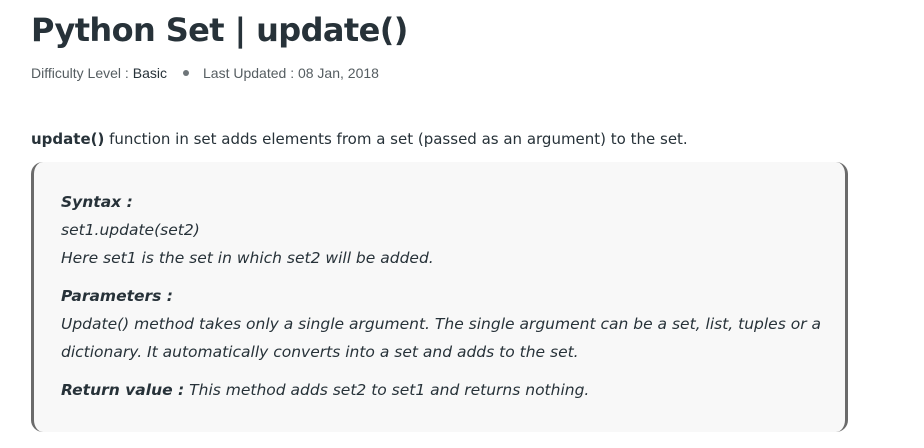 Image resolution: width=924 pixels, height=448 pixels. What do you see at coordinates (150, 73) in the screenshot?
I see `difficulty-level-link: Basic` at bounding box center [150, 73].